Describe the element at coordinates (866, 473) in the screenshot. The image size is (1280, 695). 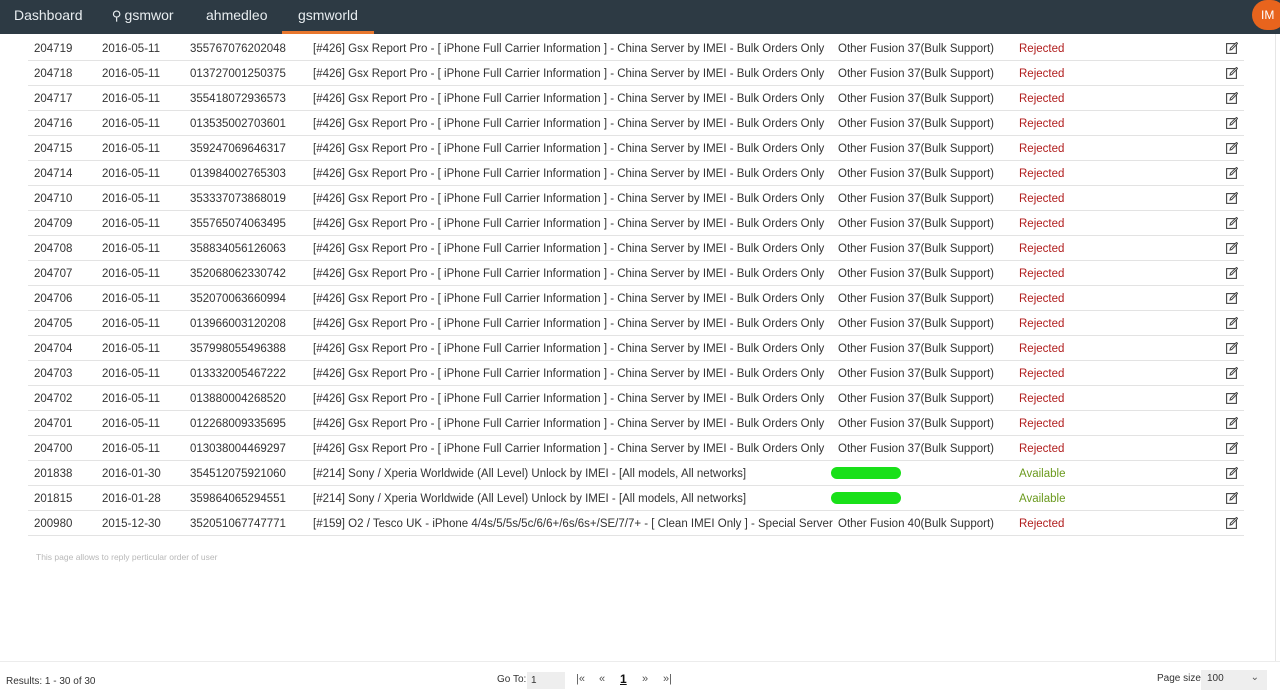
I see `redacted-supplier-mark` at that location.